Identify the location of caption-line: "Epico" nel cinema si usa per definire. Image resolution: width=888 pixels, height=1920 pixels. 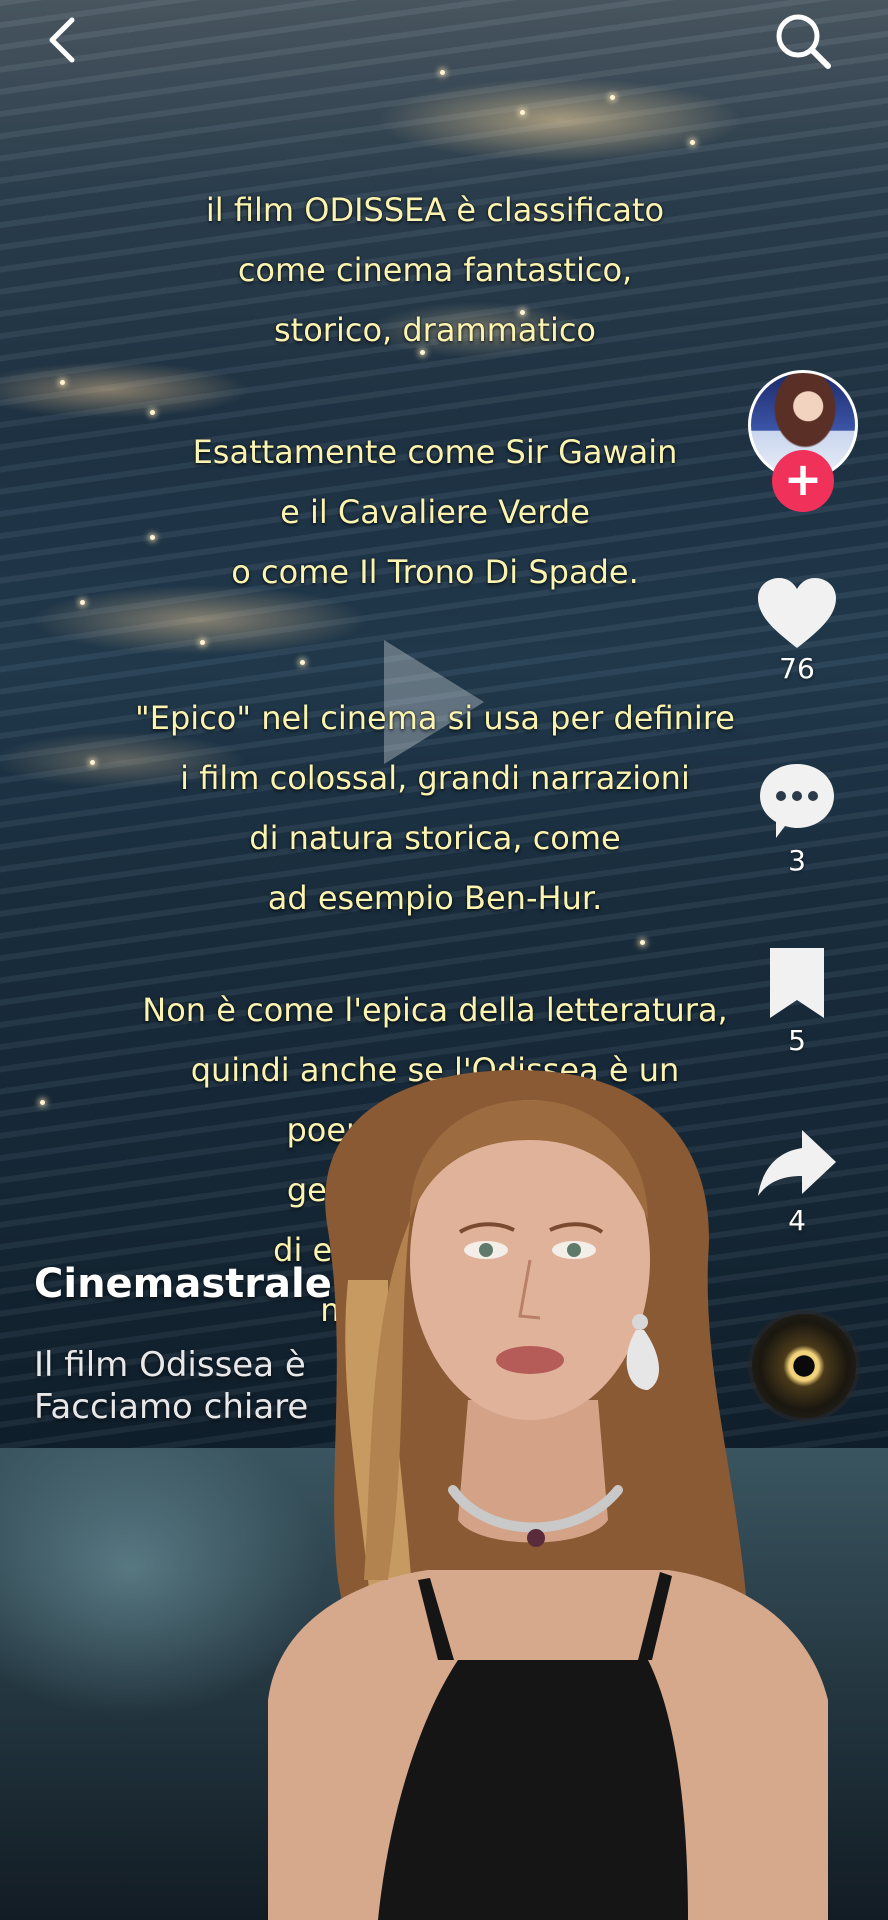
(435, 718).